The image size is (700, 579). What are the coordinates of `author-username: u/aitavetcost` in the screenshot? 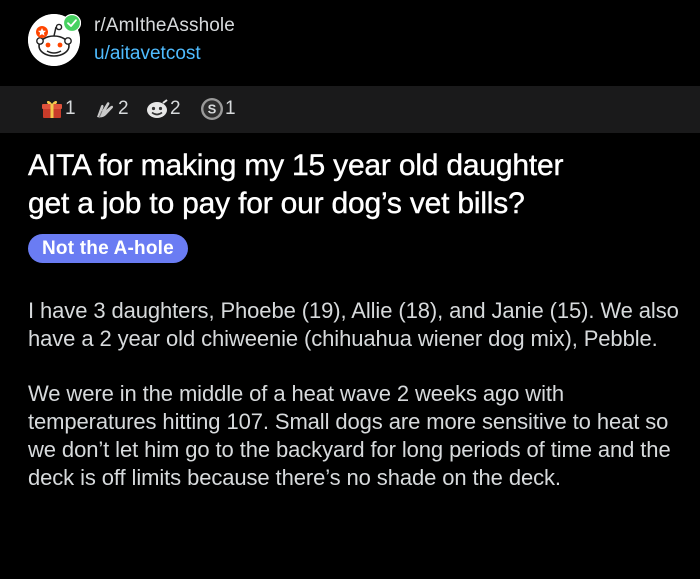 It's located at (147, 54).